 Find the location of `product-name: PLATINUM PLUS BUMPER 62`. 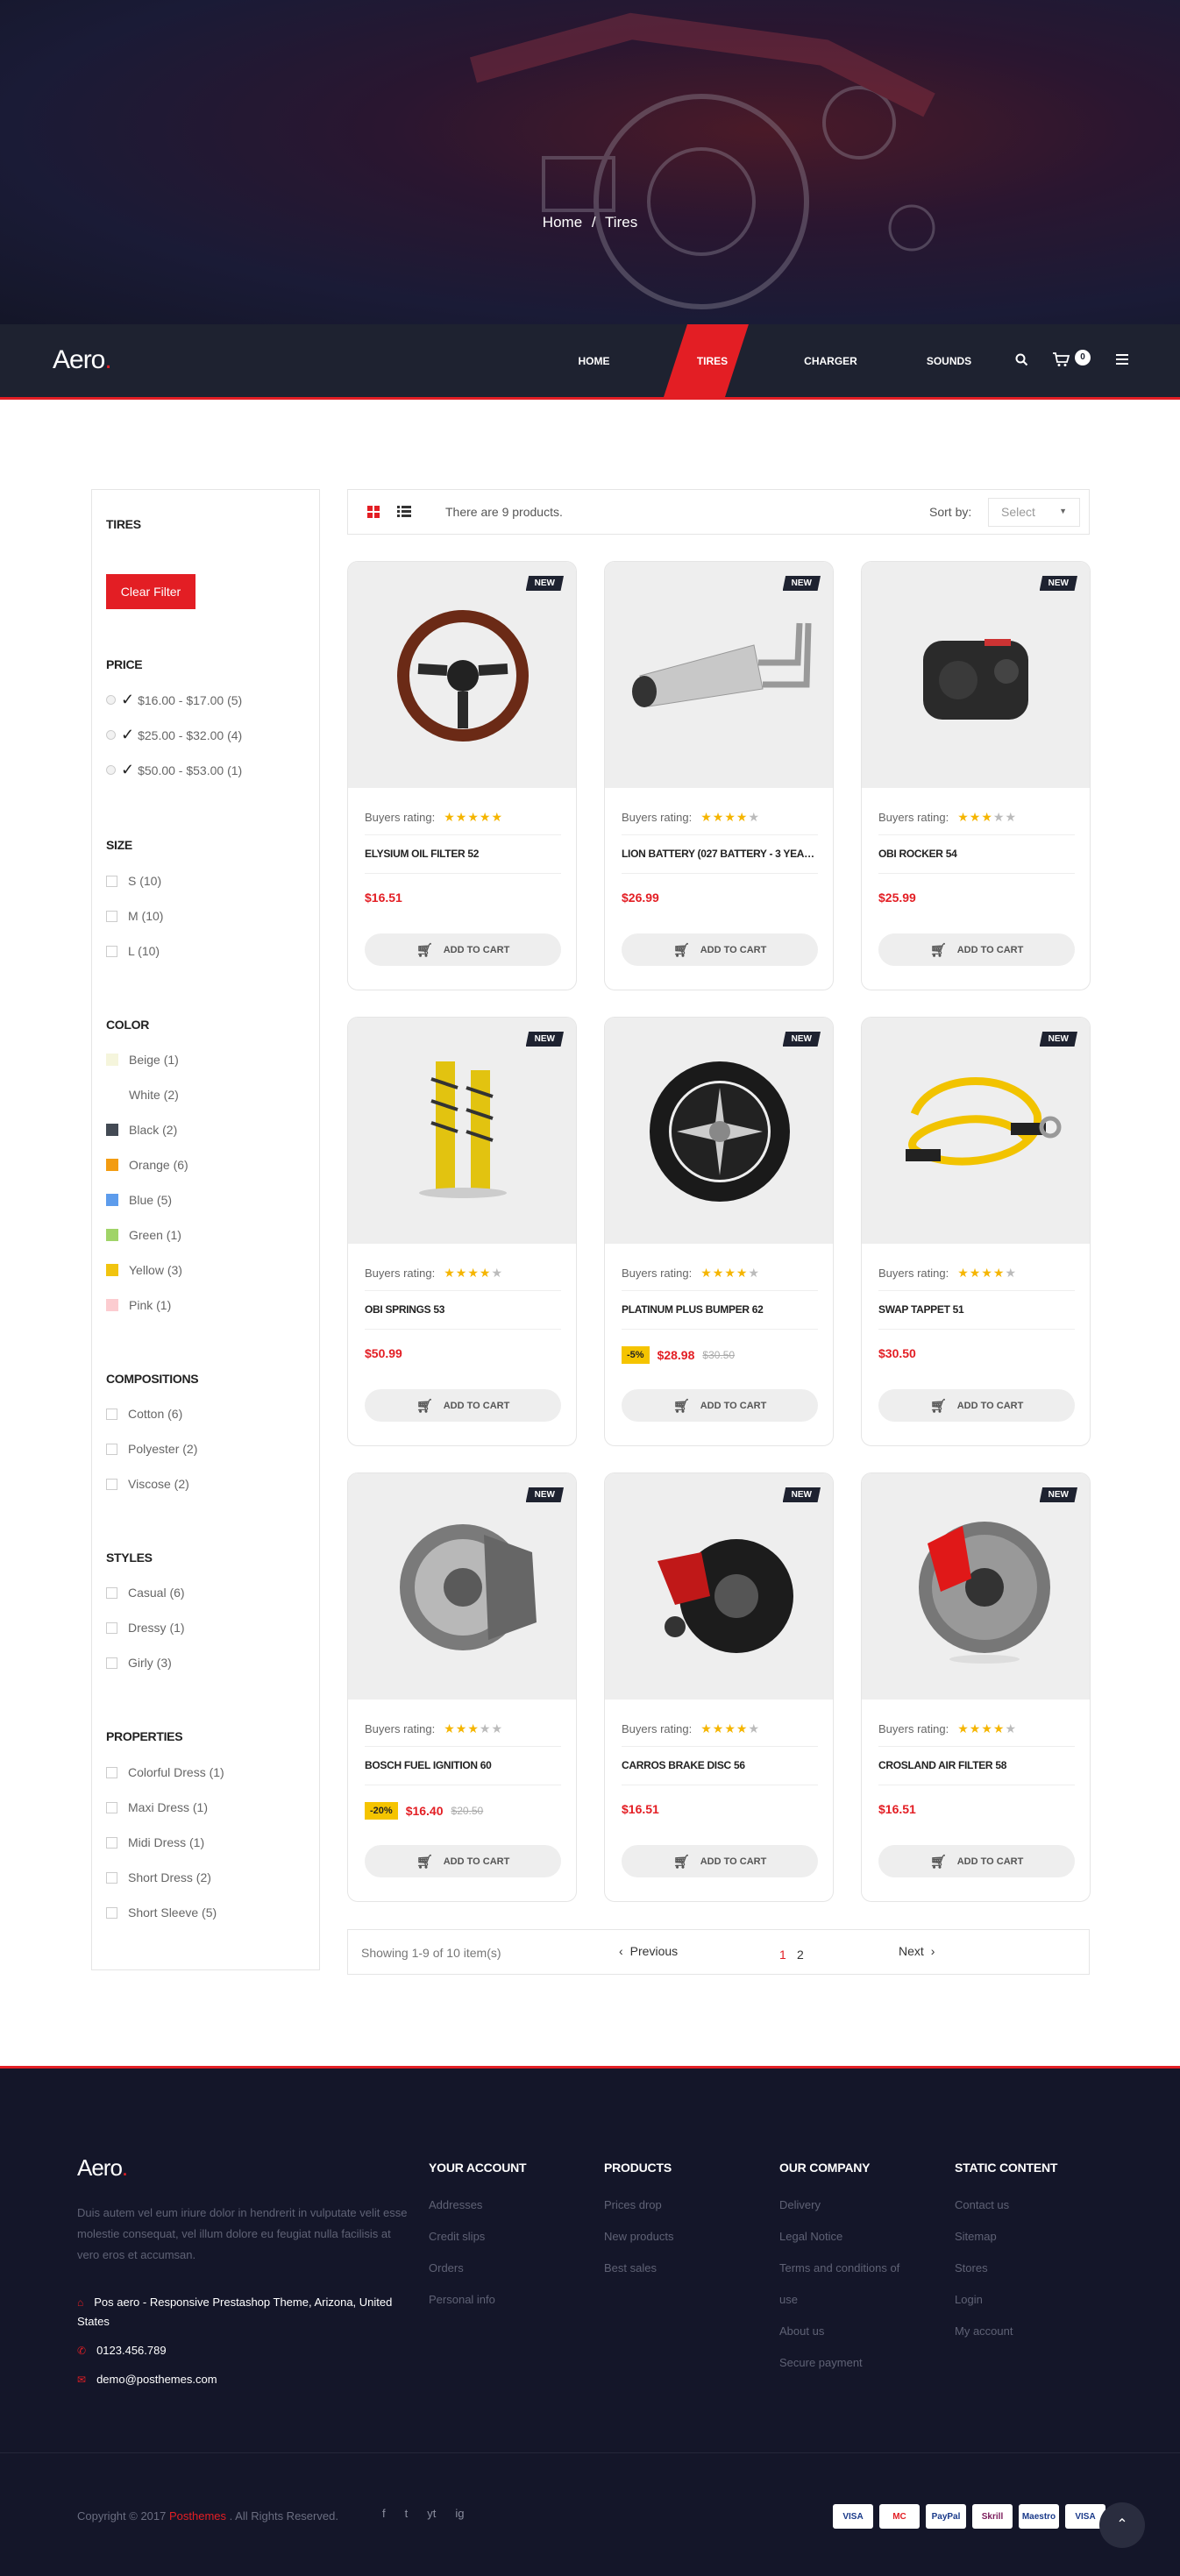

product-name: PLATINUM PLUS BUMPER 62 is located at coordinates (720, 1309).